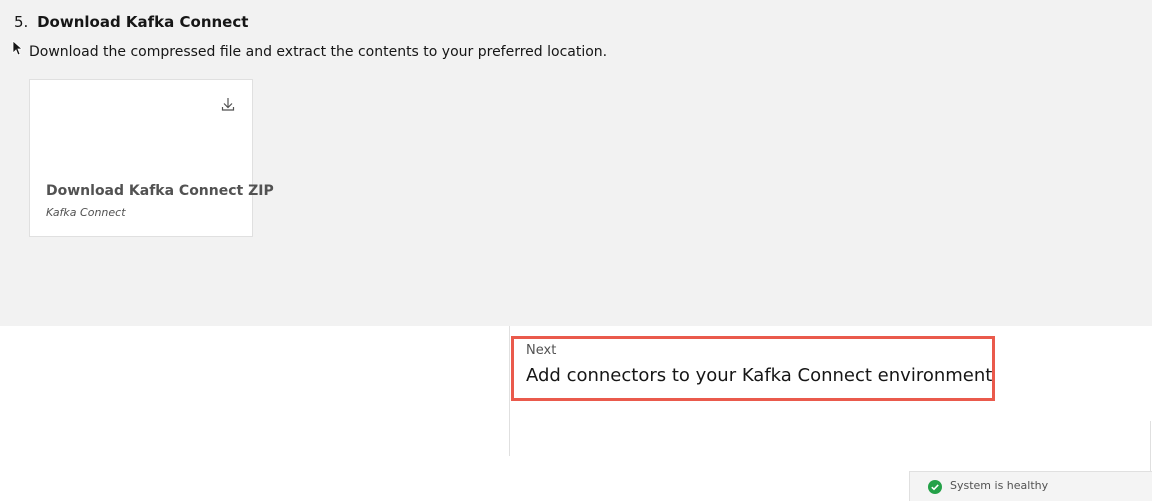 Image resolution: width=1152 pixels, height=501 pixels. What do you see at coordinates (228, 104) in the screenshot?
I see `download-icon` at bounding box center [228, 104].